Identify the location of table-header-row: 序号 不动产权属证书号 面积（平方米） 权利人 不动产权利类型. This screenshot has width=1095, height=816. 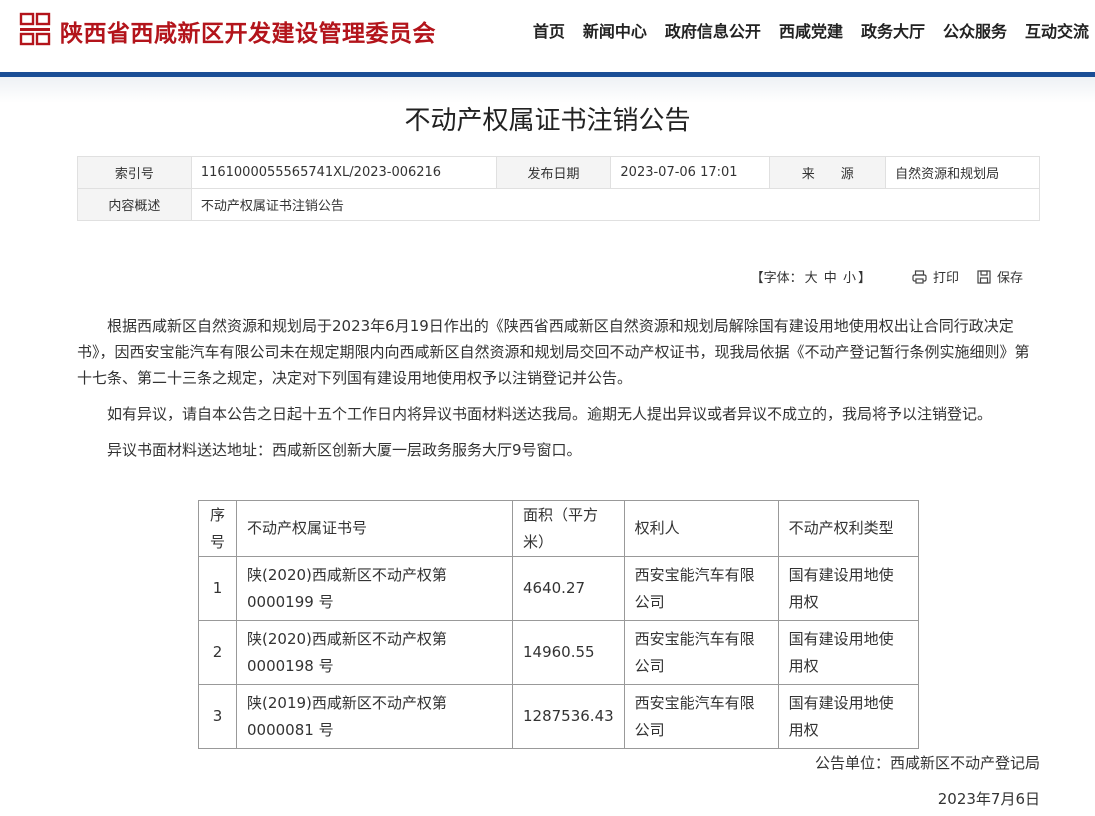
(558, 528).